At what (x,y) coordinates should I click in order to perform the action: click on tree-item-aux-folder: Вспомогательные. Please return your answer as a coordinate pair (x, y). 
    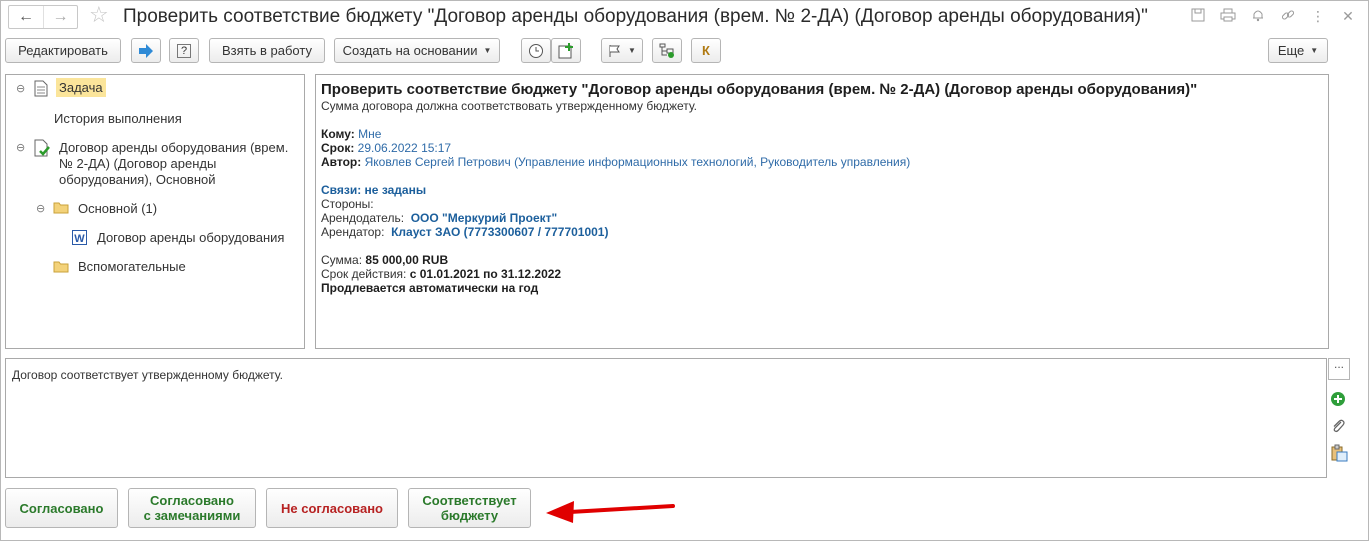
    Looking at the image, I should click on (132, 267).